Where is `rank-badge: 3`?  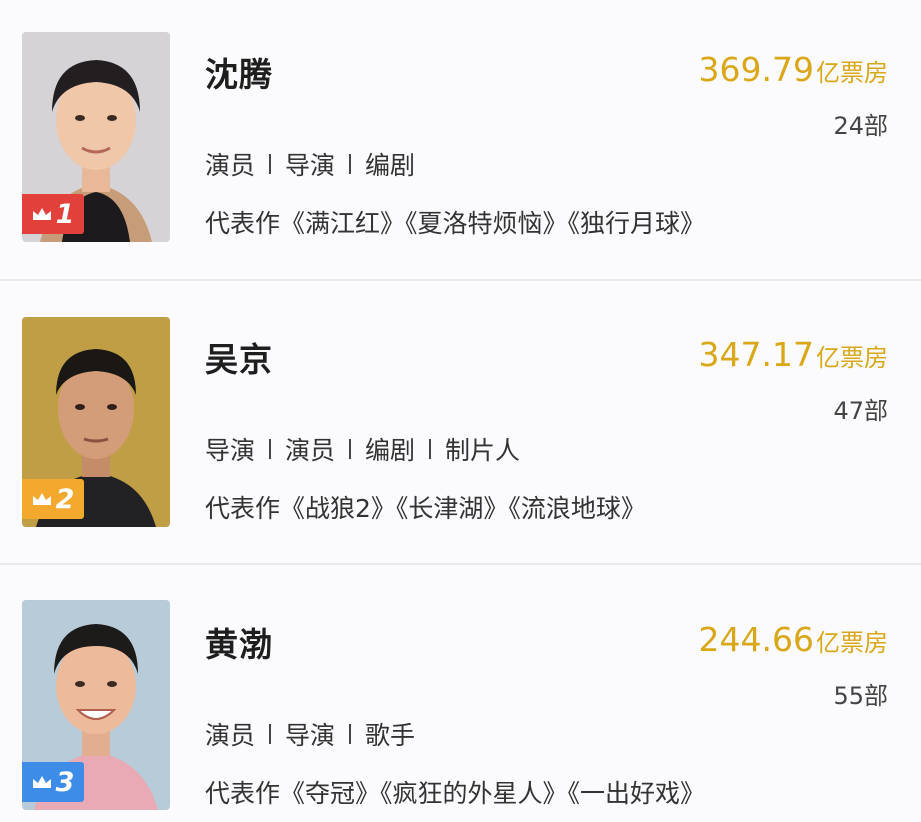
rank-badge: 3 is located at coordinates (53, 782).